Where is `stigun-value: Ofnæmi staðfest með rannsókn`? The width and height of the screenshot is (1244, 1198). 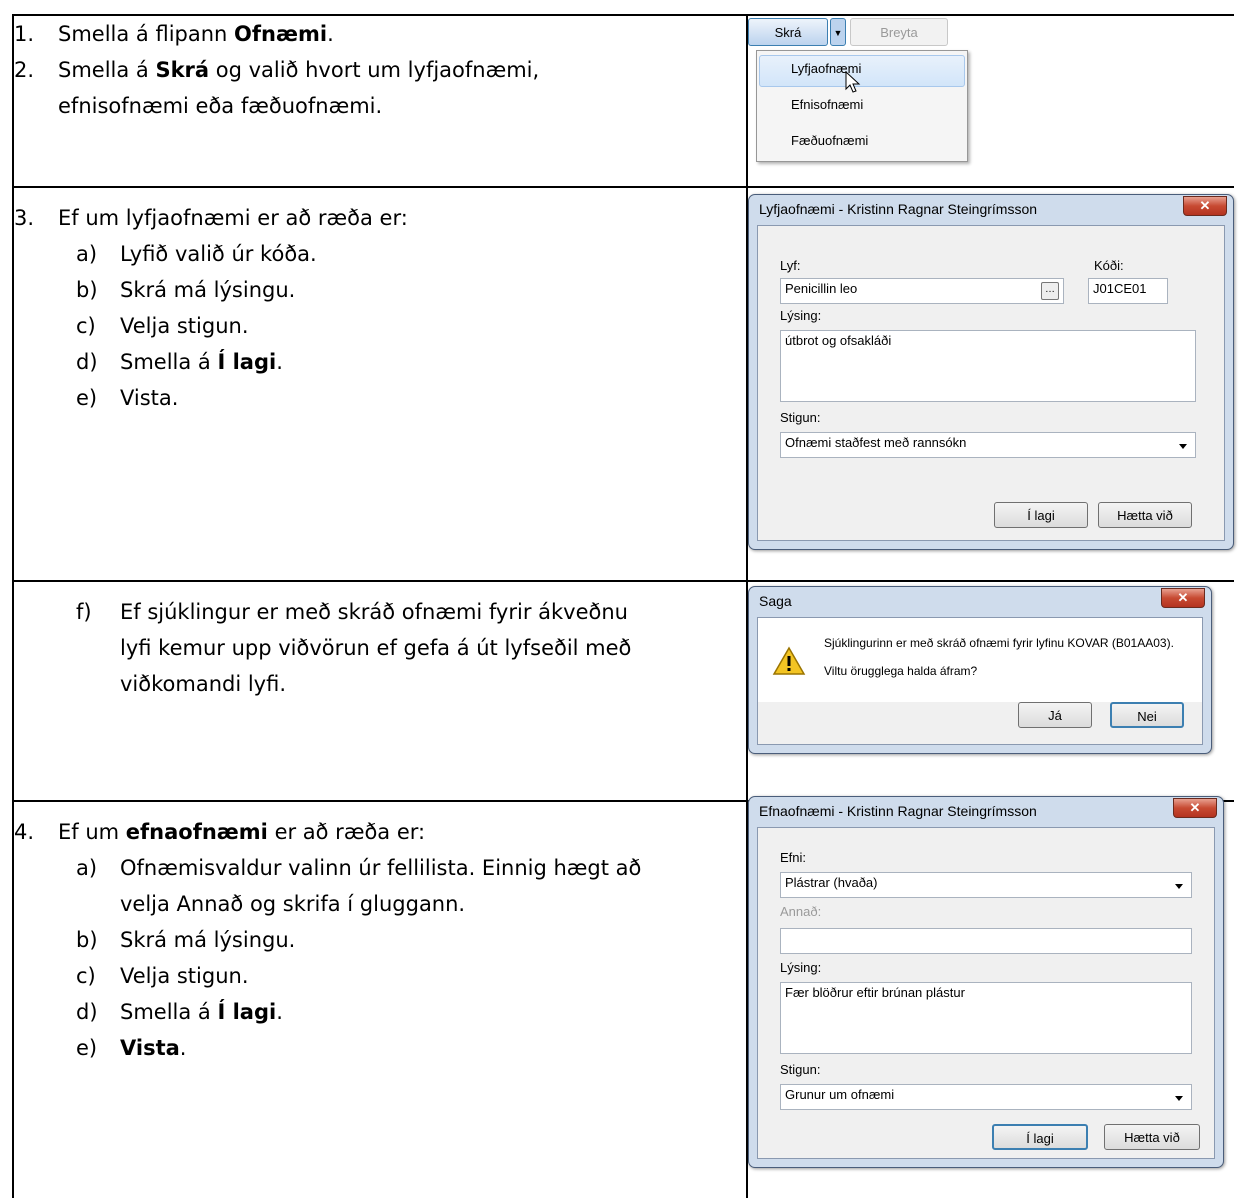 stigun-value: Ofnæmi staðfest með rannsókn is located at coordinates (876, 442).